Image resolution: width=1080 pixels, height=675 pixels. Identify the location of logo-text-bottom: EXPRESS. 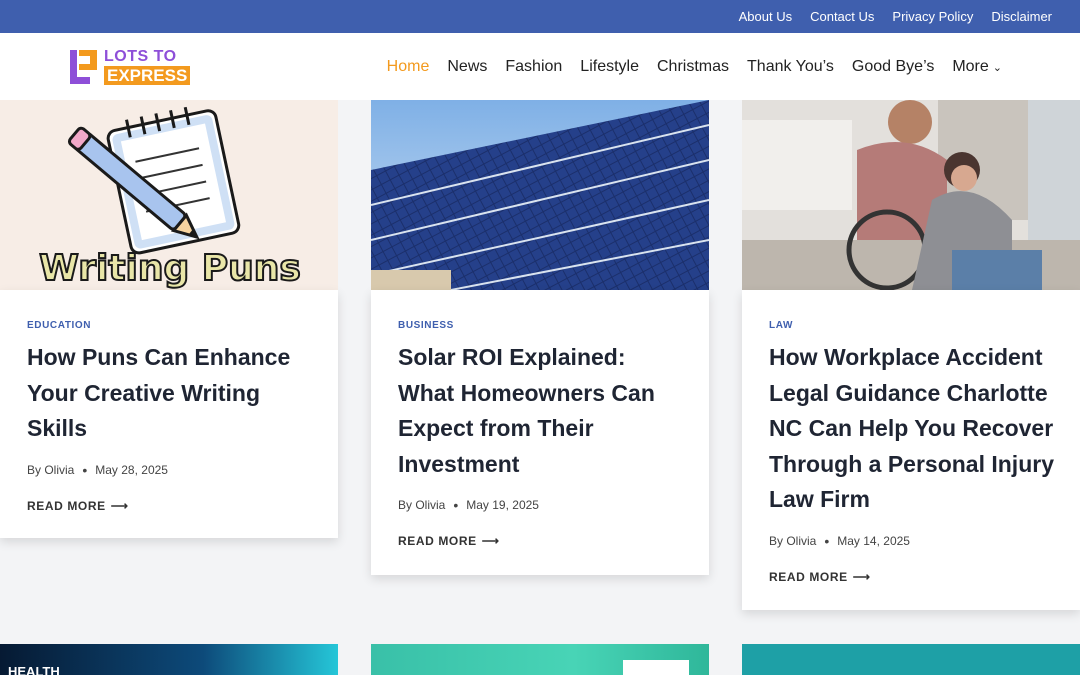
(147, 75).